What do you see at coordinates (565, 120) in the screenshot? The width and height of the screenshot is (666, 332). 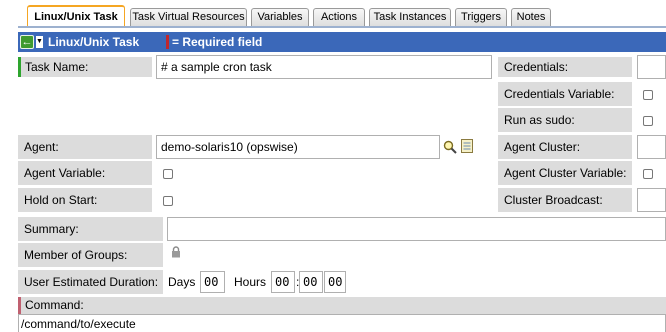 I see `run-as-sudo-label: Run as sudo:` at bounding box center [565, 120].